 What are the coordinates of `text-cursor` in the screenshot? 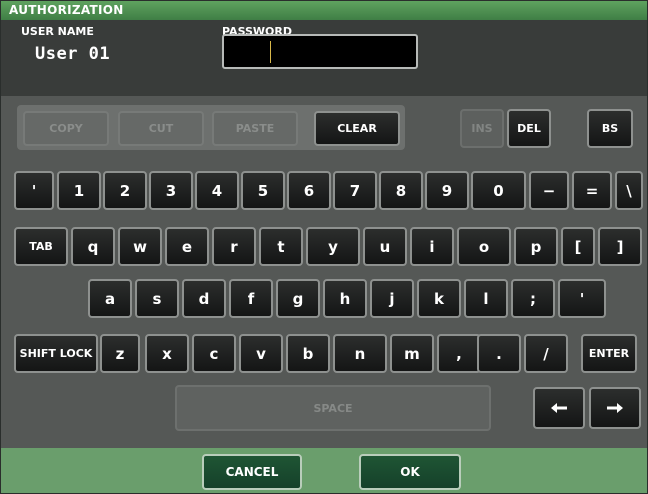 It's located at (270, 52).